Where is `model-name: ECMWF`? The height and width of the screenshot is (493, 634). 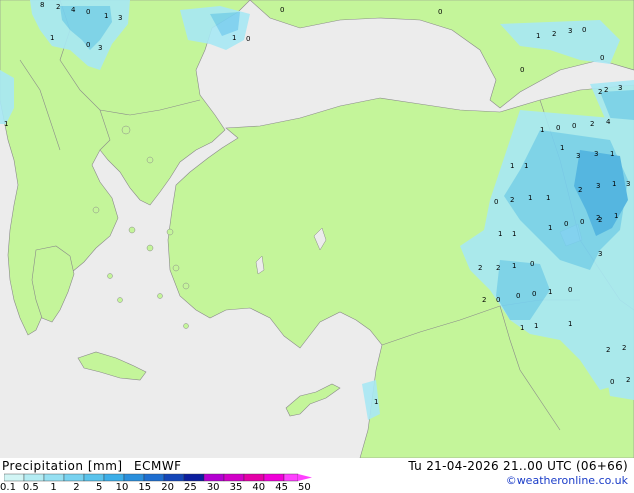
model-name: ECMWF is located at coordinates (158, 466).